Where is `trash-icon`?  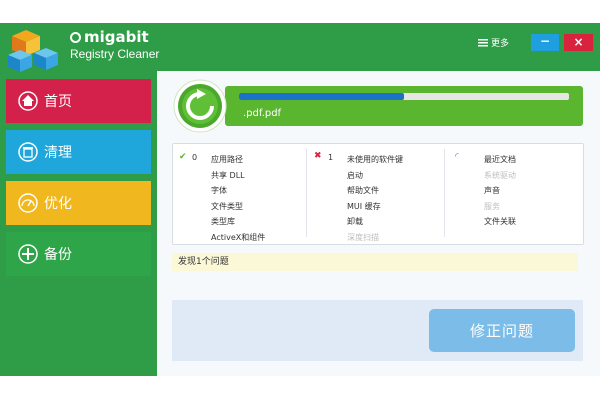
trash-icon is located at coordinates (28, 152).